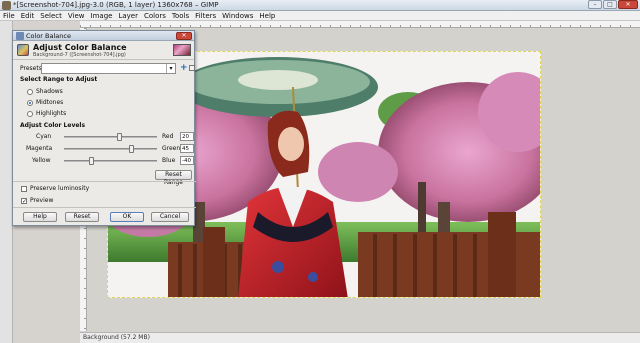  Describe the element at coordinates (44, 136) in the screenshot. I see `slider-left-label: Cyan` at that location.